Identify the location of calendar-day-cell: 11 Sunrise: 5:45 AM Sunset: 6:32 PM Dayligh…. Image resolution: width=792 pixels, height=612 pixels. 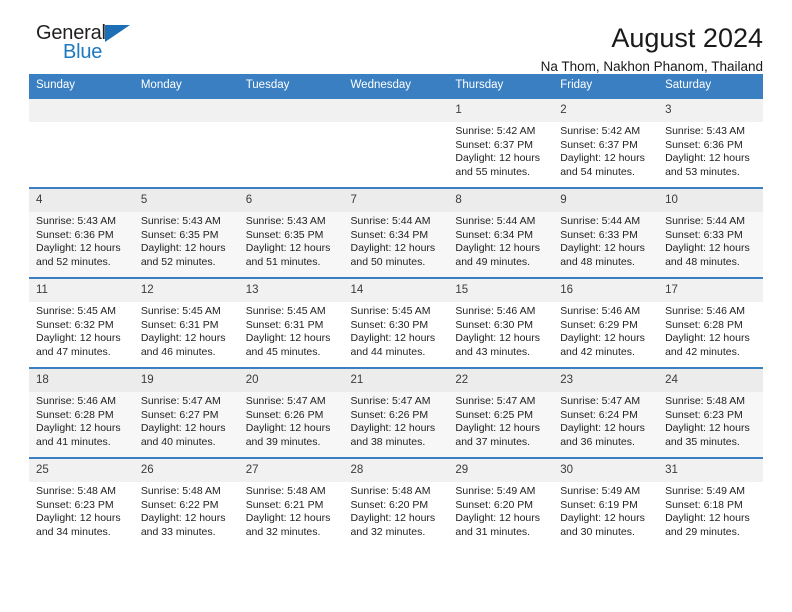
(81, 322).